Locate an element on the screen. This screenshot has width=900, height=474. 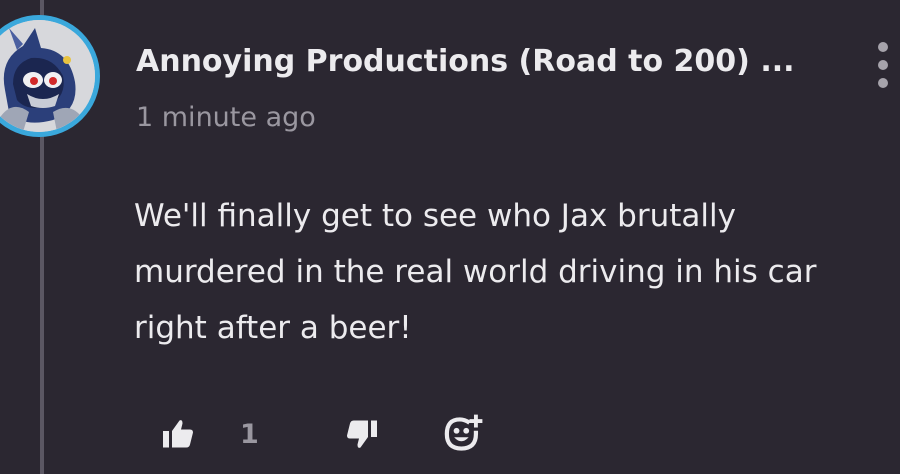
thumbs-down-icon is located at coordinates (362, 434).